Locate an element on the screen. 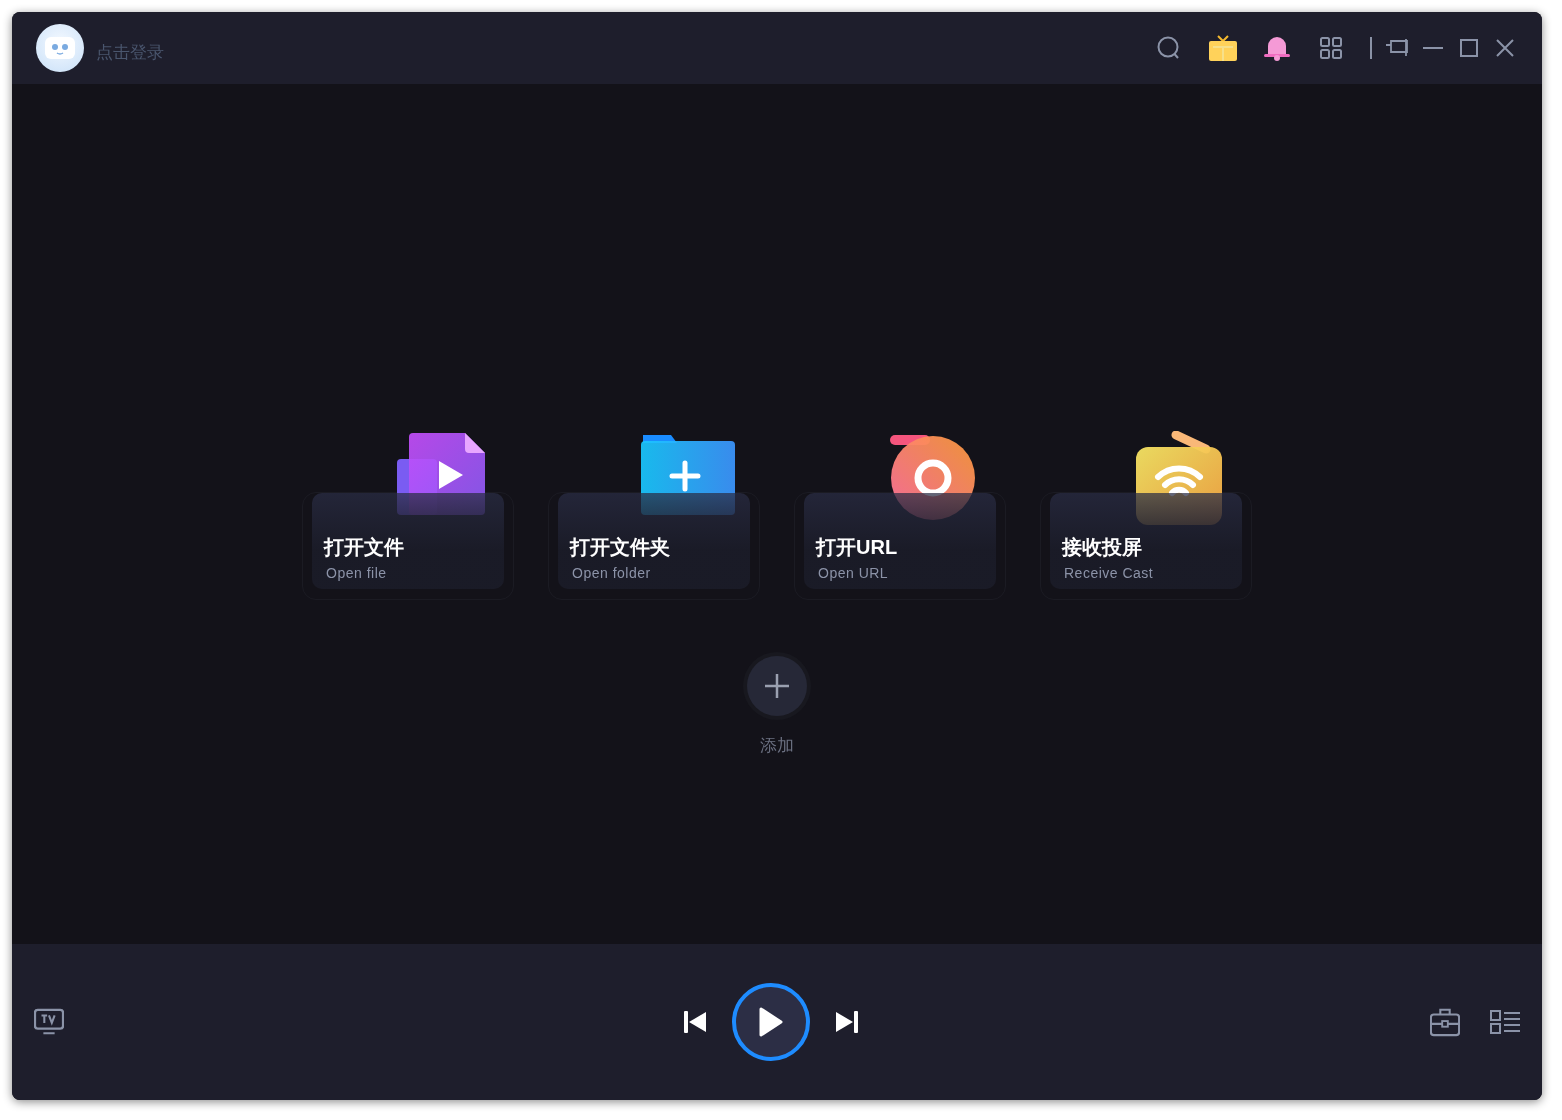  action-card: 打开URL Open URL is located at coordinates (900, 540).